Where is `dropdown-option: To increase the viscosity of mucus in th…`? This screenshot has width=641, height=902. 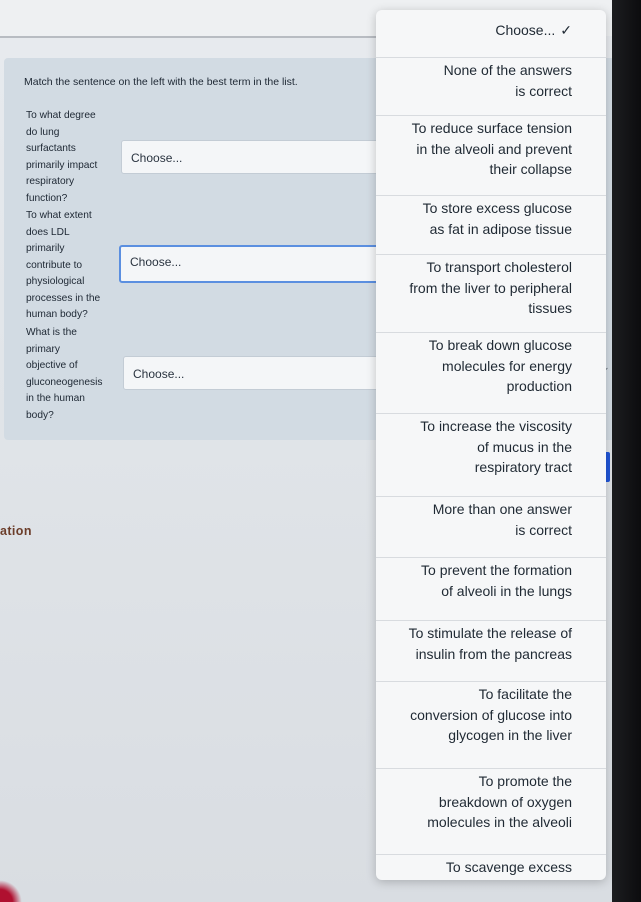 dropdown-option: To increase the viscosity of mucus in th… is located at coordinates (491, 454).